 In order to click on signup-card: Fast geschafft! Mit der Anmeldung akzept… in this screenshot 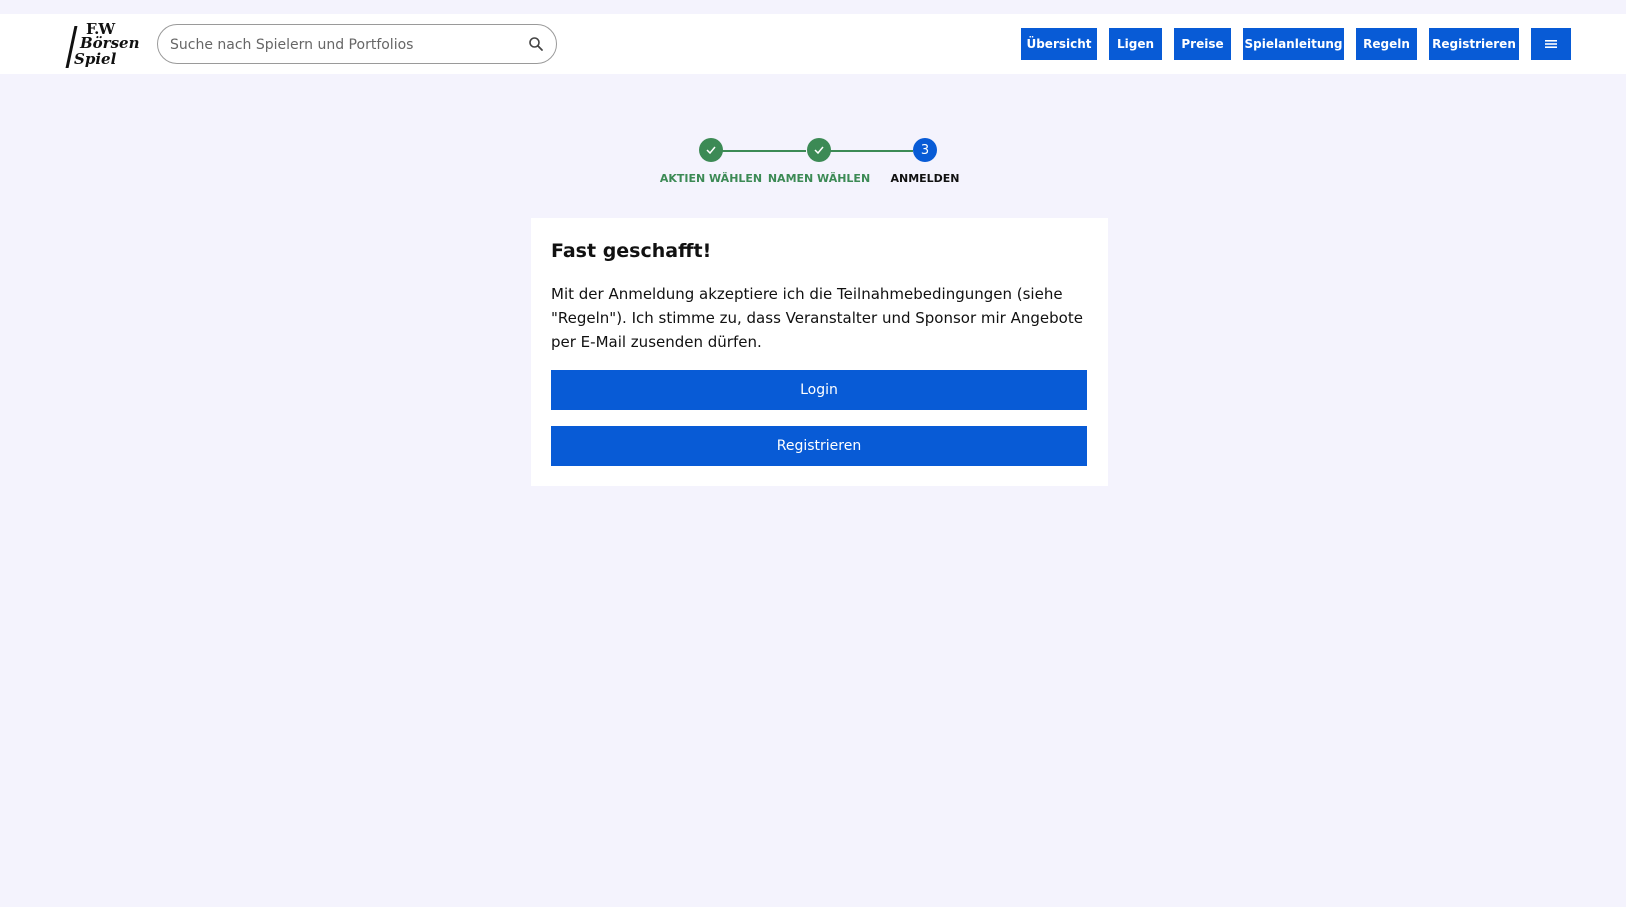, I will do `click(819, 352)`.